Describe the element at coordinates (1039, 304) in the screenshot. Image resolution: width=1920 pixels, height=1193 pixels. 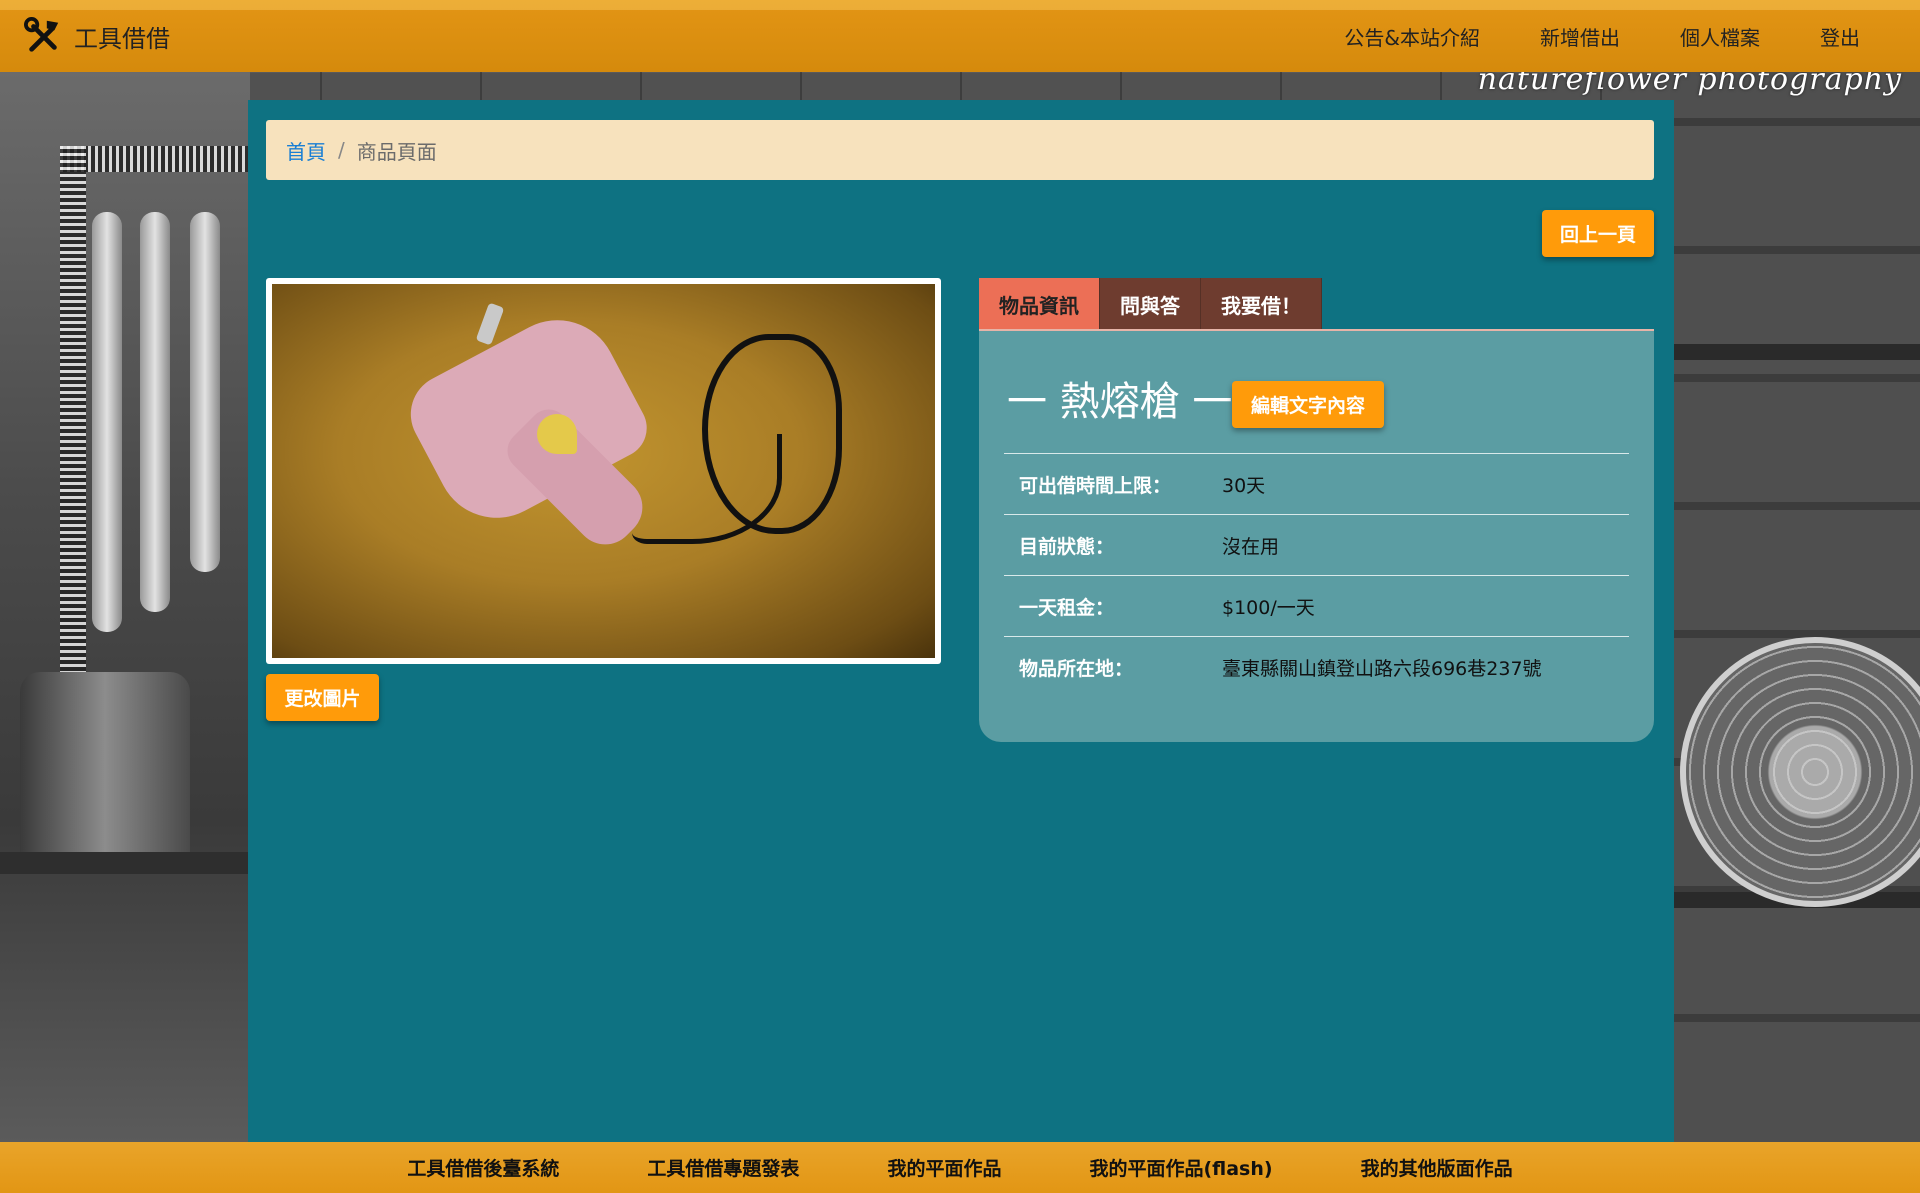
I see `tab-item-info: 物品資訊` at that location.